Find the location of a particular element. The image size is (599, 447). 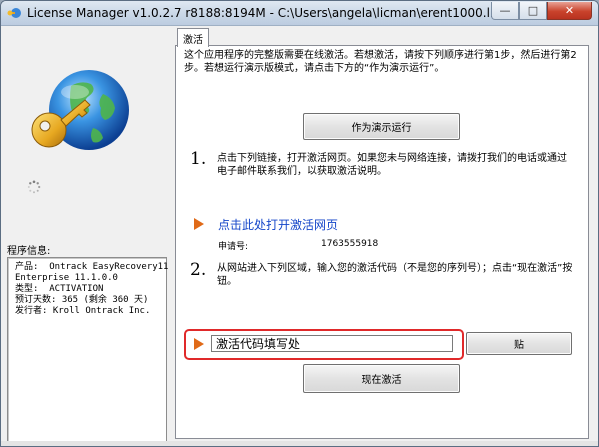

code-arrow-icon is located at coordinates (199, 344).